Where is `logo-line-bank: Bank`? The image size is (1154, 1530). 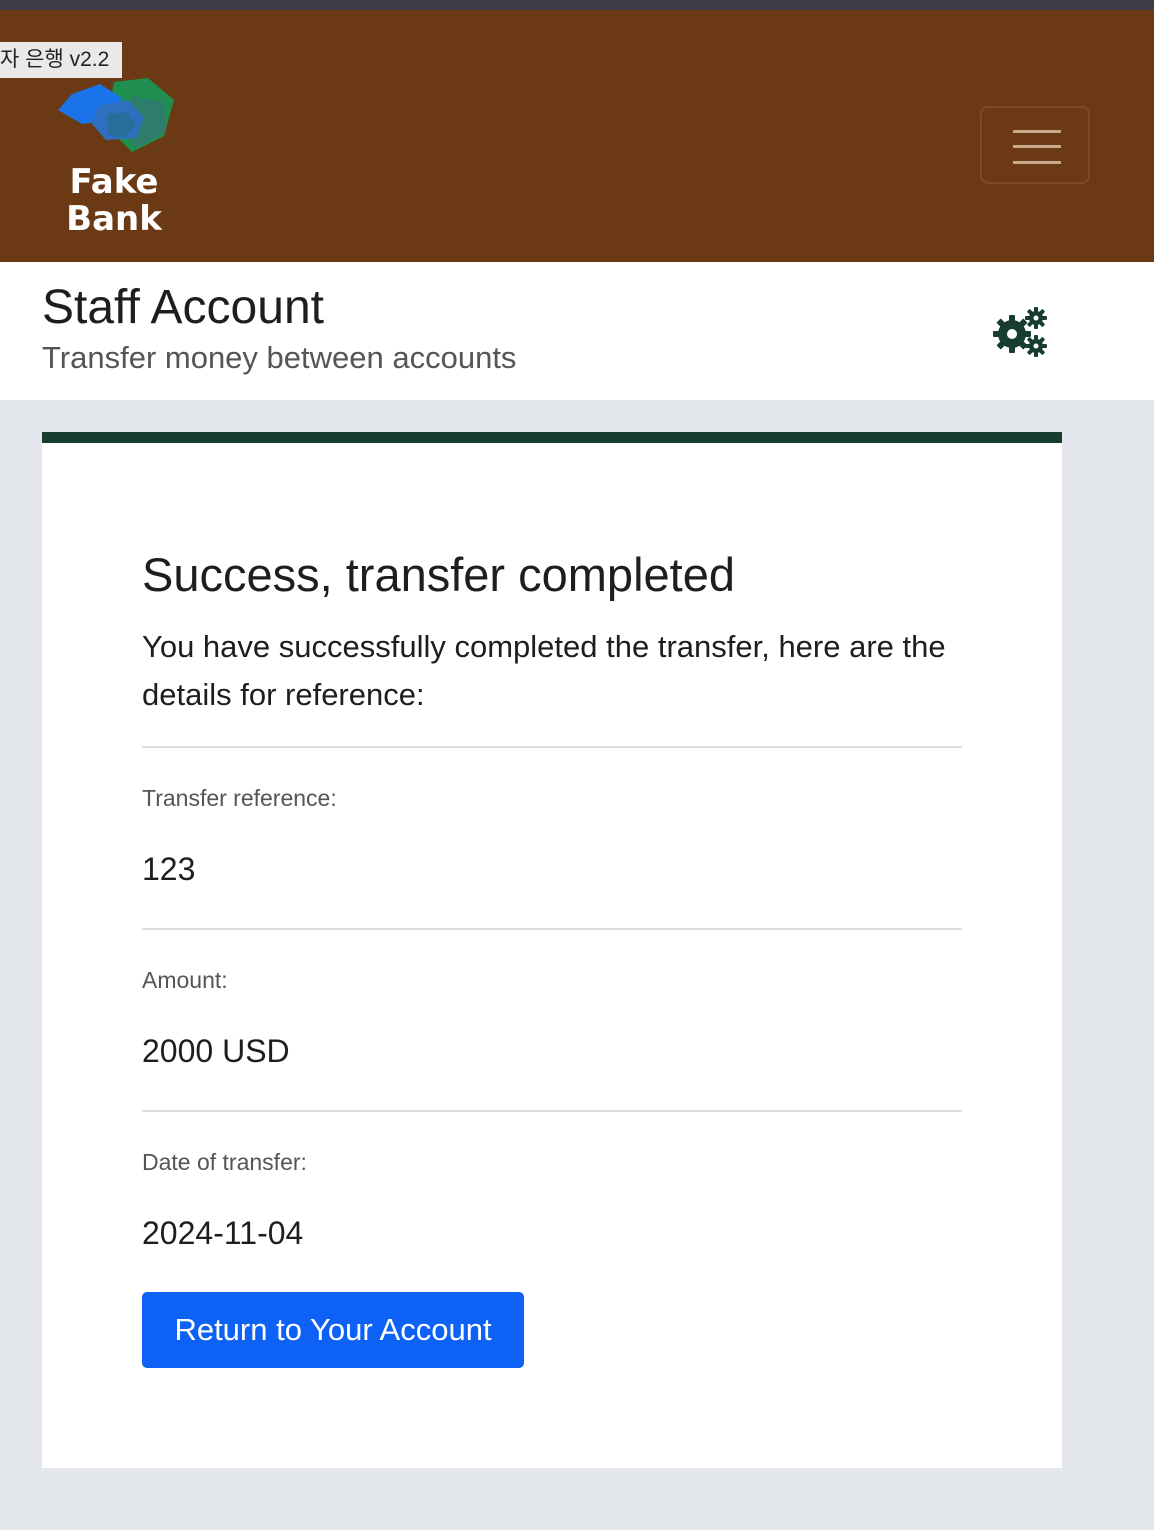 logo-line-bank: Bank is located at coordinates (114, 219).